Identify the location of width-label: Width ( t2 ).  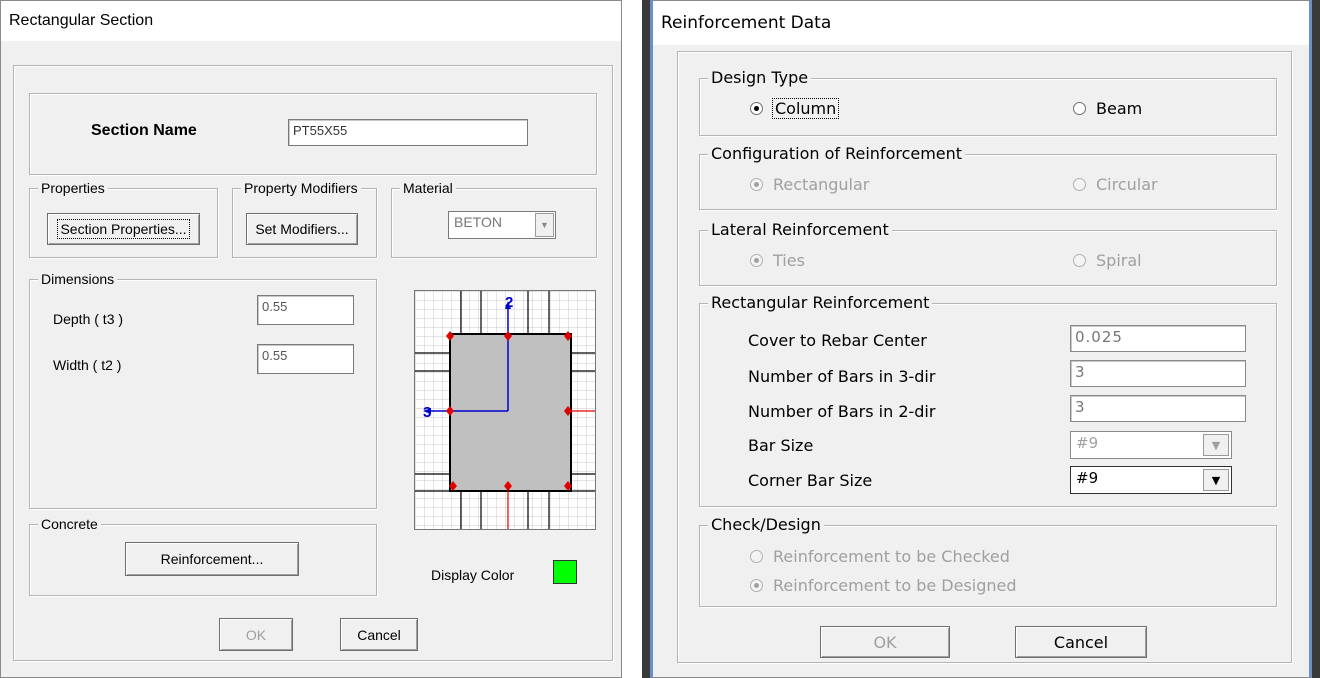
(87, 365).